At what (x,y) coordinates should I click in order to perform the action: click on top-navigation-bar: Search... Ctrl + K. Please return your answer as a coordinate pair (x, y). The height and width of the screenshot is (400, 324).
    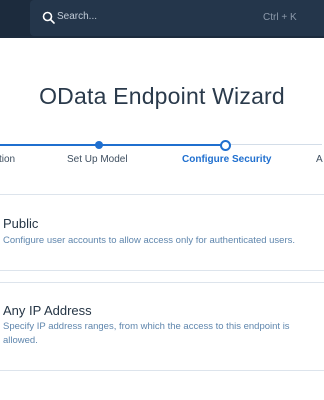
    Looking at the image, I should click on (162, 19).